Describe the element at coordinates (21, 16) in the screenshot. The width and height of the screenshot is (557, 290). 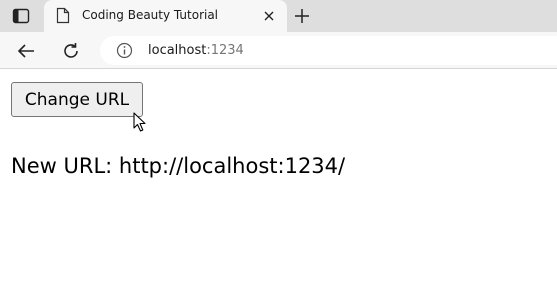
I see `sidebar-toggle-icon` at that location.